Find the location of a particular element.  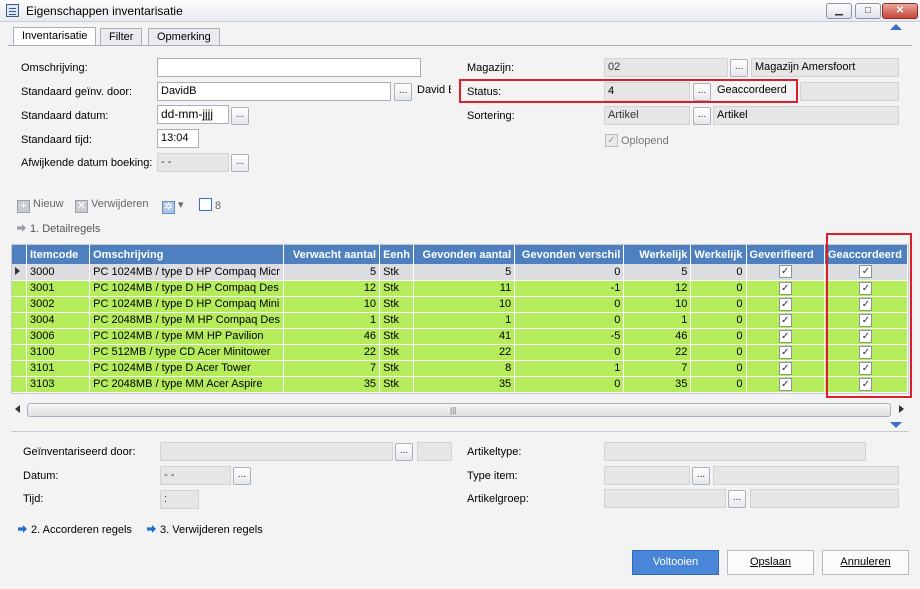

voltooien-button: Voltooien is located at coordinates (675, 562).